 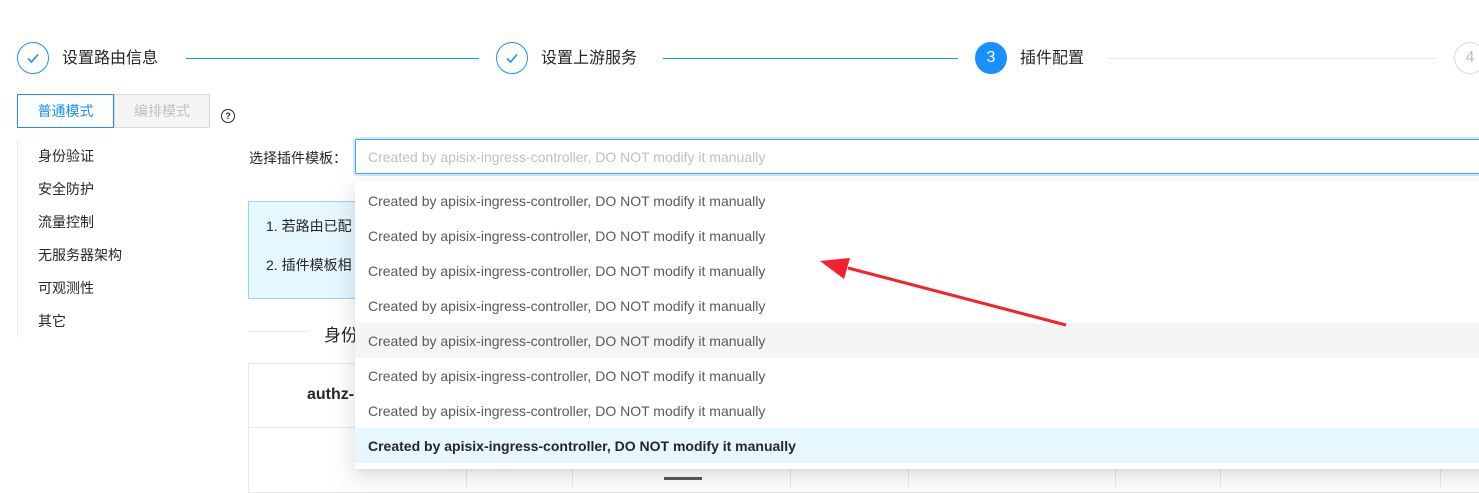 I want to click on step-1-finished-icon, so click(x=33, y=58).